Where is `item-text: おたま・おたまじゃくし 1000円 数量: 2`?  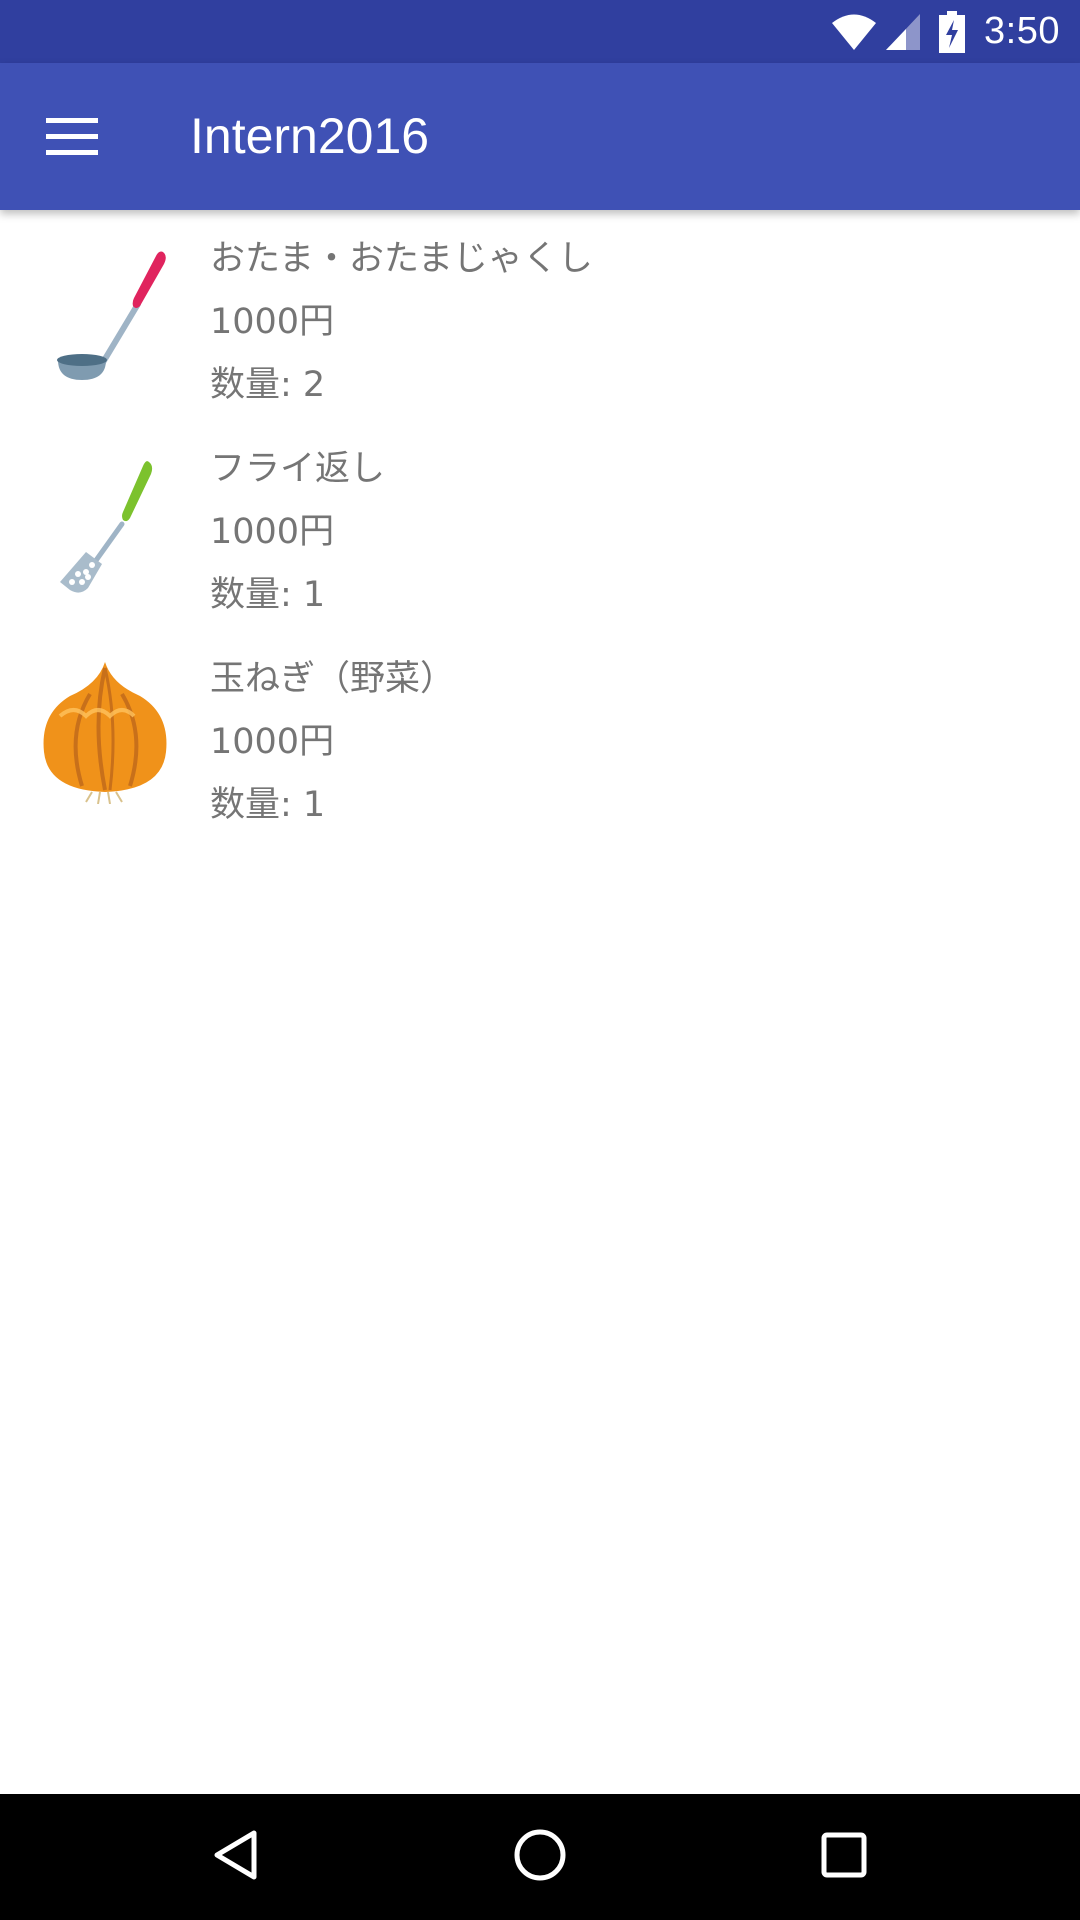 item-text: おたま・おたまじゃくし 1000円 数量: 2 is located at coordinates (401, 328).